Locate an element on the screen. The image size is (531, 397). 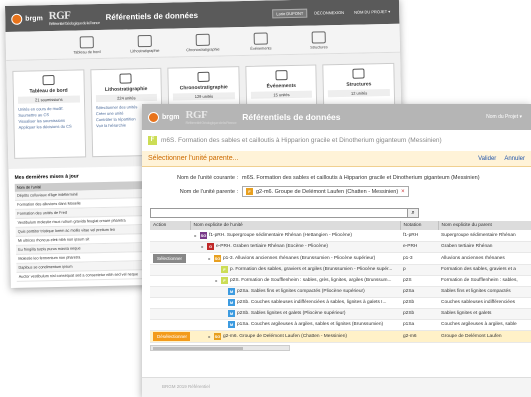
nav-events: Événements is located at coordinates (261, 41).